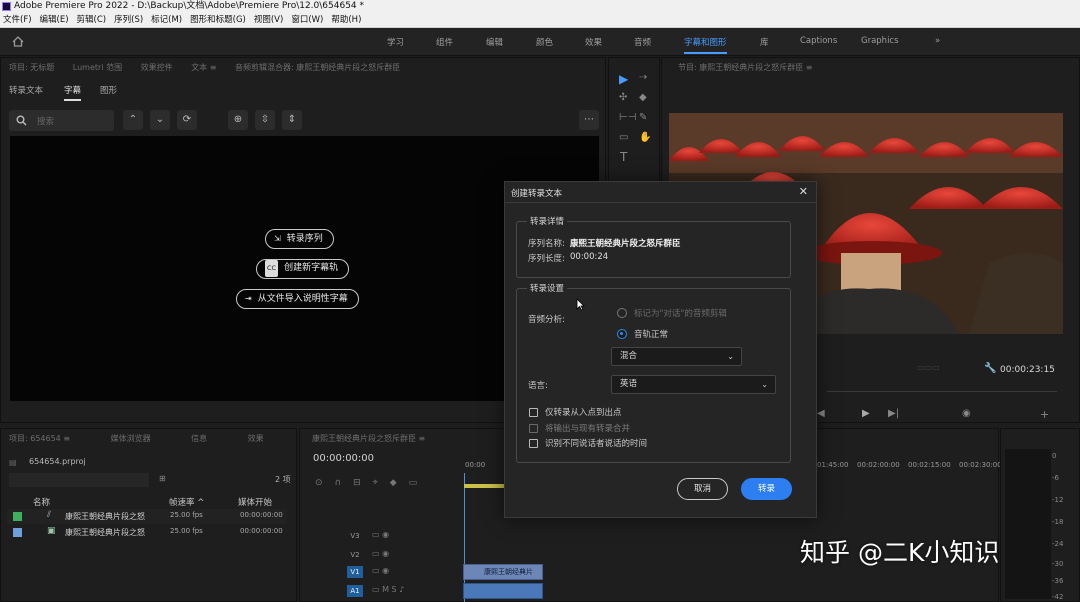 The height and width of the screenshot is (602, 1080). I want to click on sequence-name-label: 序列名称:, so click(546, 244).